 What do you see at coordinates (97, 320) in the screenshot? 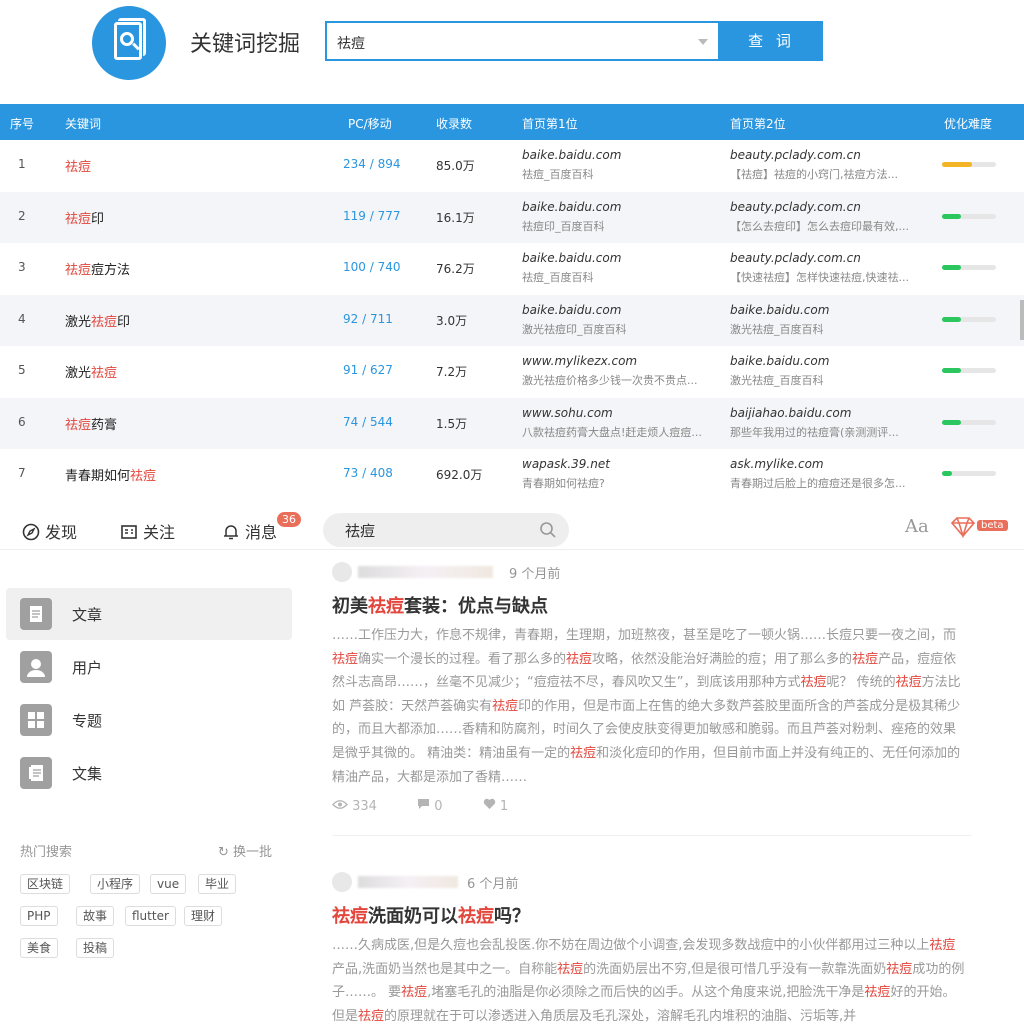
I see `row-keyword: 激光祛痘印` at bounding box center [97, 320].